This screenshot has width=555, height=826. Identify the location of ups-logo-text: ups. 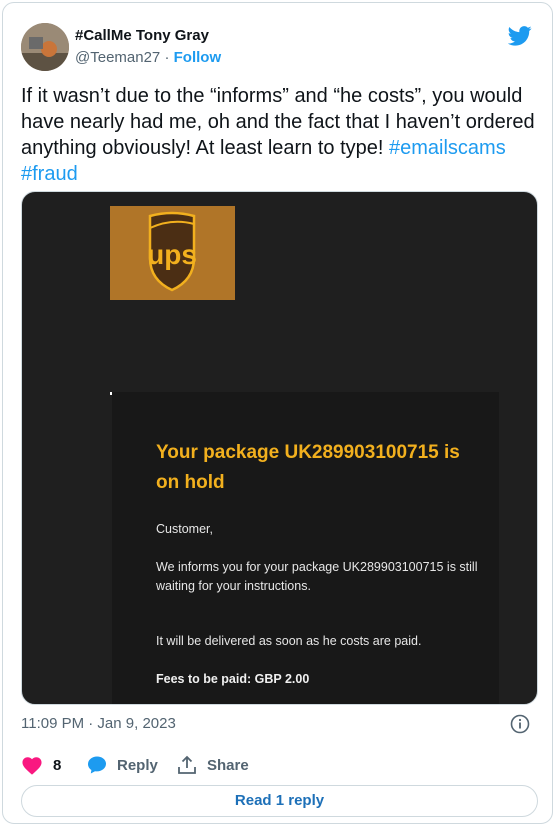
(172, 254).